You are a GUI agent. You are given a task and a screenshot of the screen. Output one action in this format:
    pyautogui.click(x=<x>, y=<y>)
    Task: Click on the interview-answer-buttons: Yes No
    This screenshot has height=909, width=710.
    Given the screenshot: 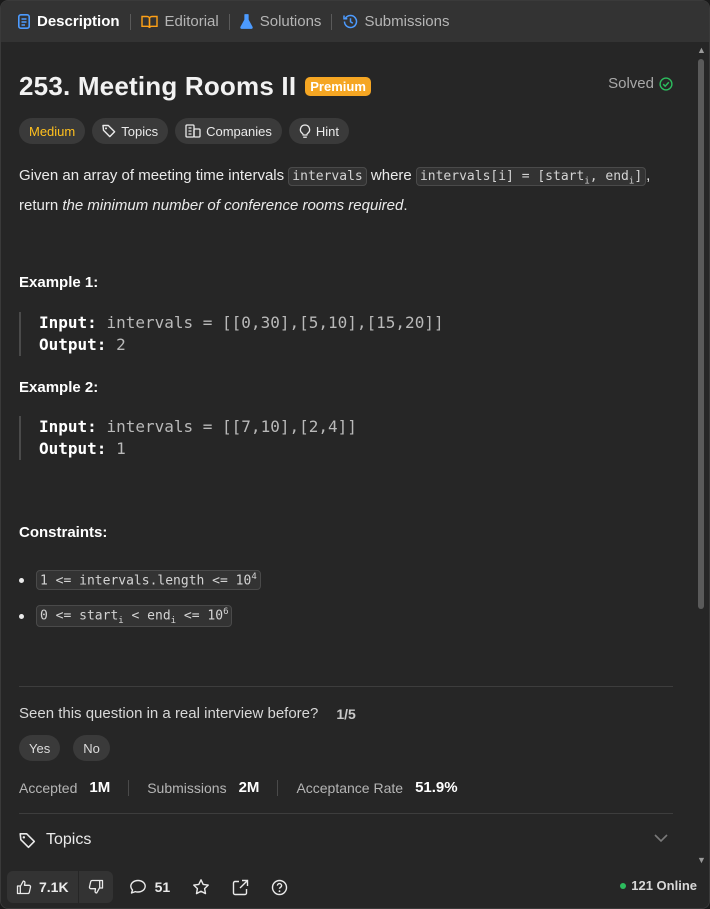 What is the action you would take?
    pyautogui.click(x=64, y=748)
    